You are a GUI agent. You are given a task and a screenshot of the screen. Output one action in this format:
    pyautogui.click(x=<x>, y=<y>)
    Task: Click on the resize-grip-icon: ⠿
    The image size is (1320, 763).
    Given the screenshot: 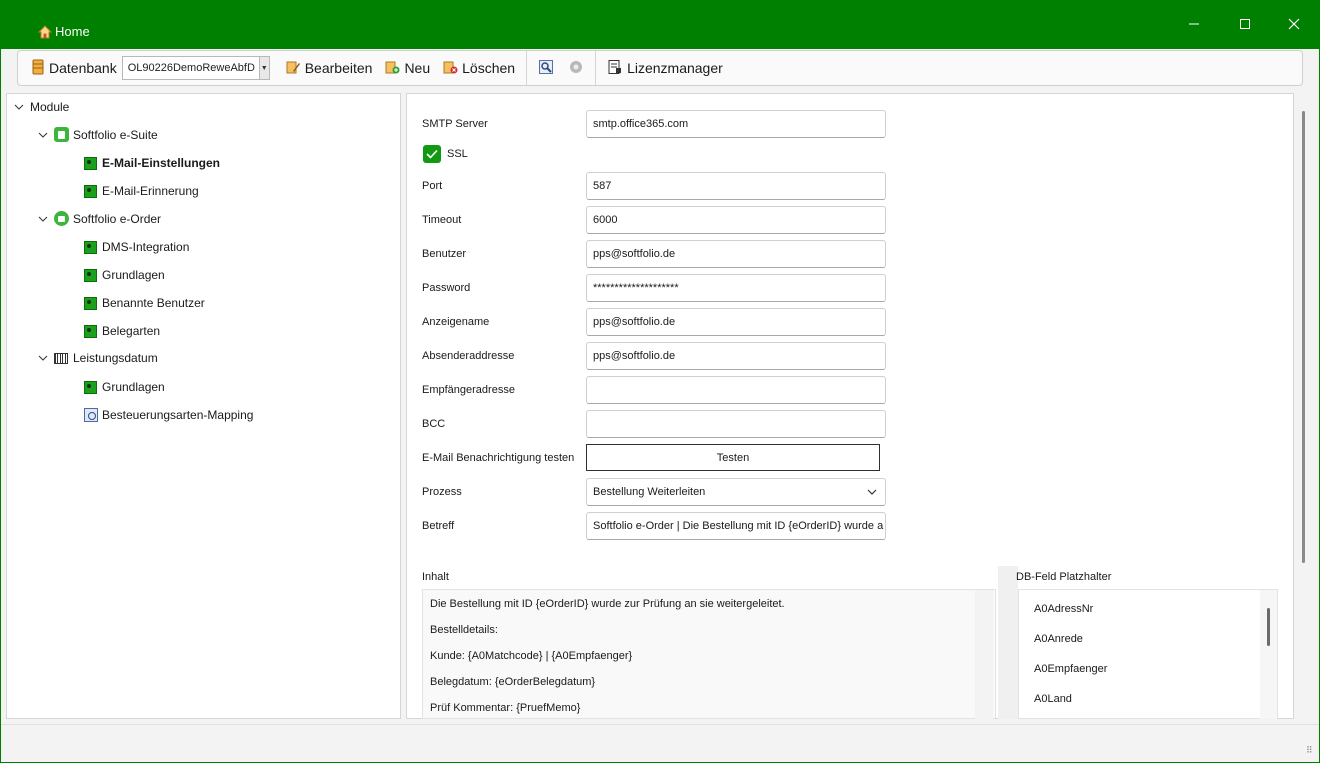 What is the action you would take?
    pyautogui.click(x=1309, y=750)
    